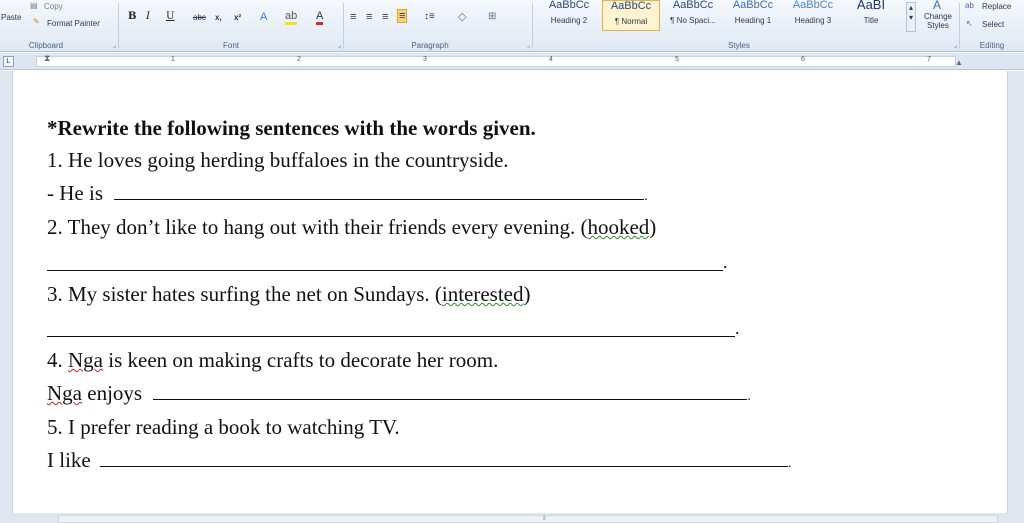  Describe the element at coordinates (631, 21) in the screenshot. I see `style-name: ¶ Normal` at that location.